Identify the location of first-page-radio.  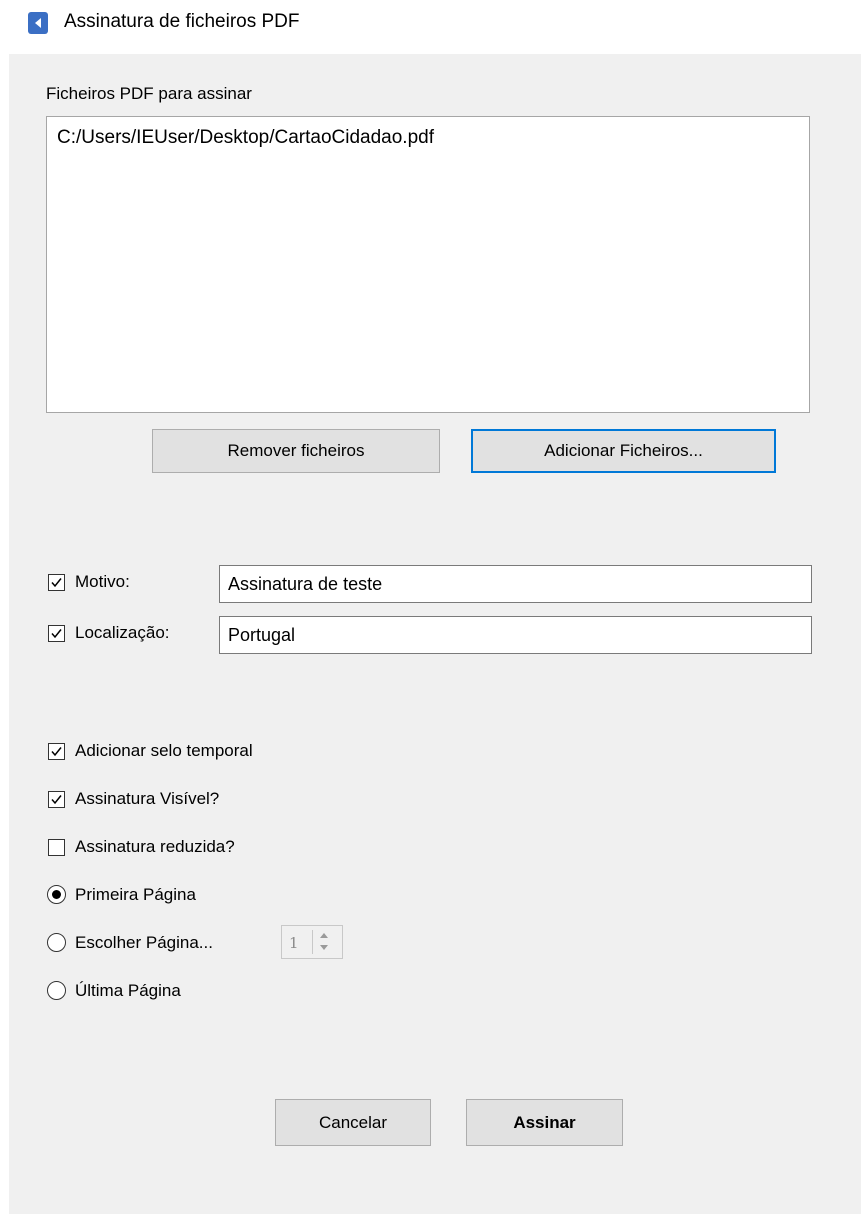
(56, 894).